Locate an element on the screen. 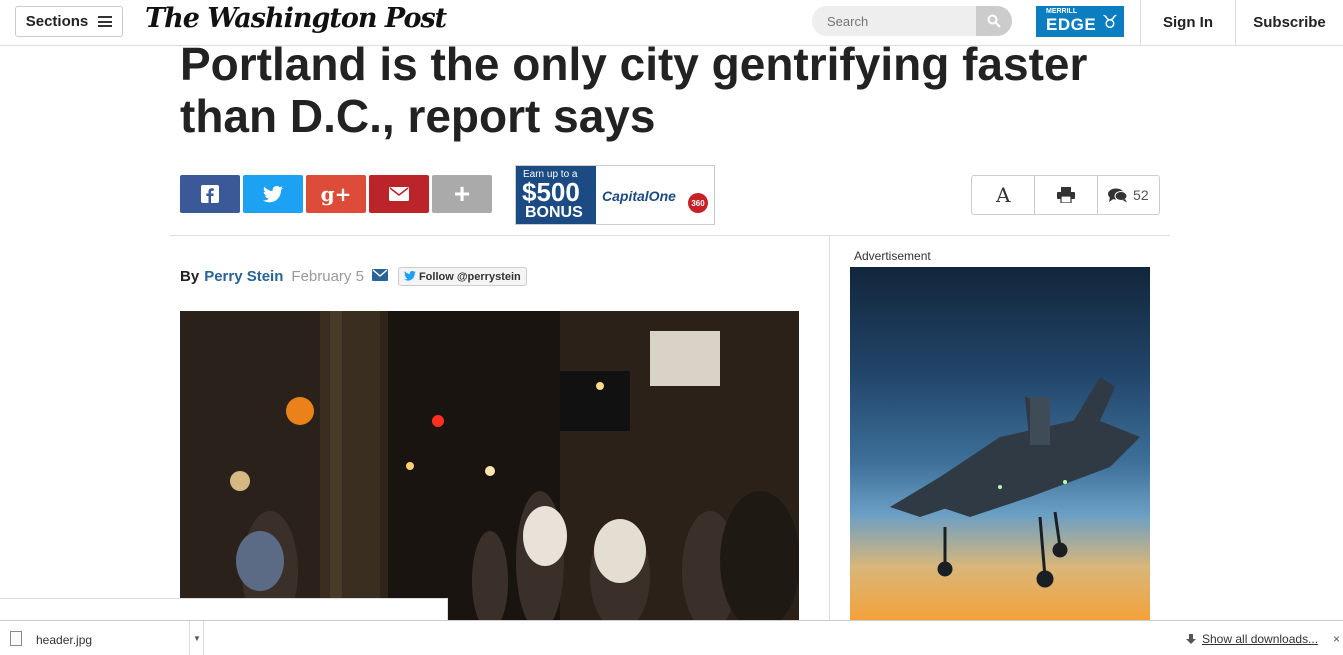  comments-icon is located at coordinates (1118, 195).